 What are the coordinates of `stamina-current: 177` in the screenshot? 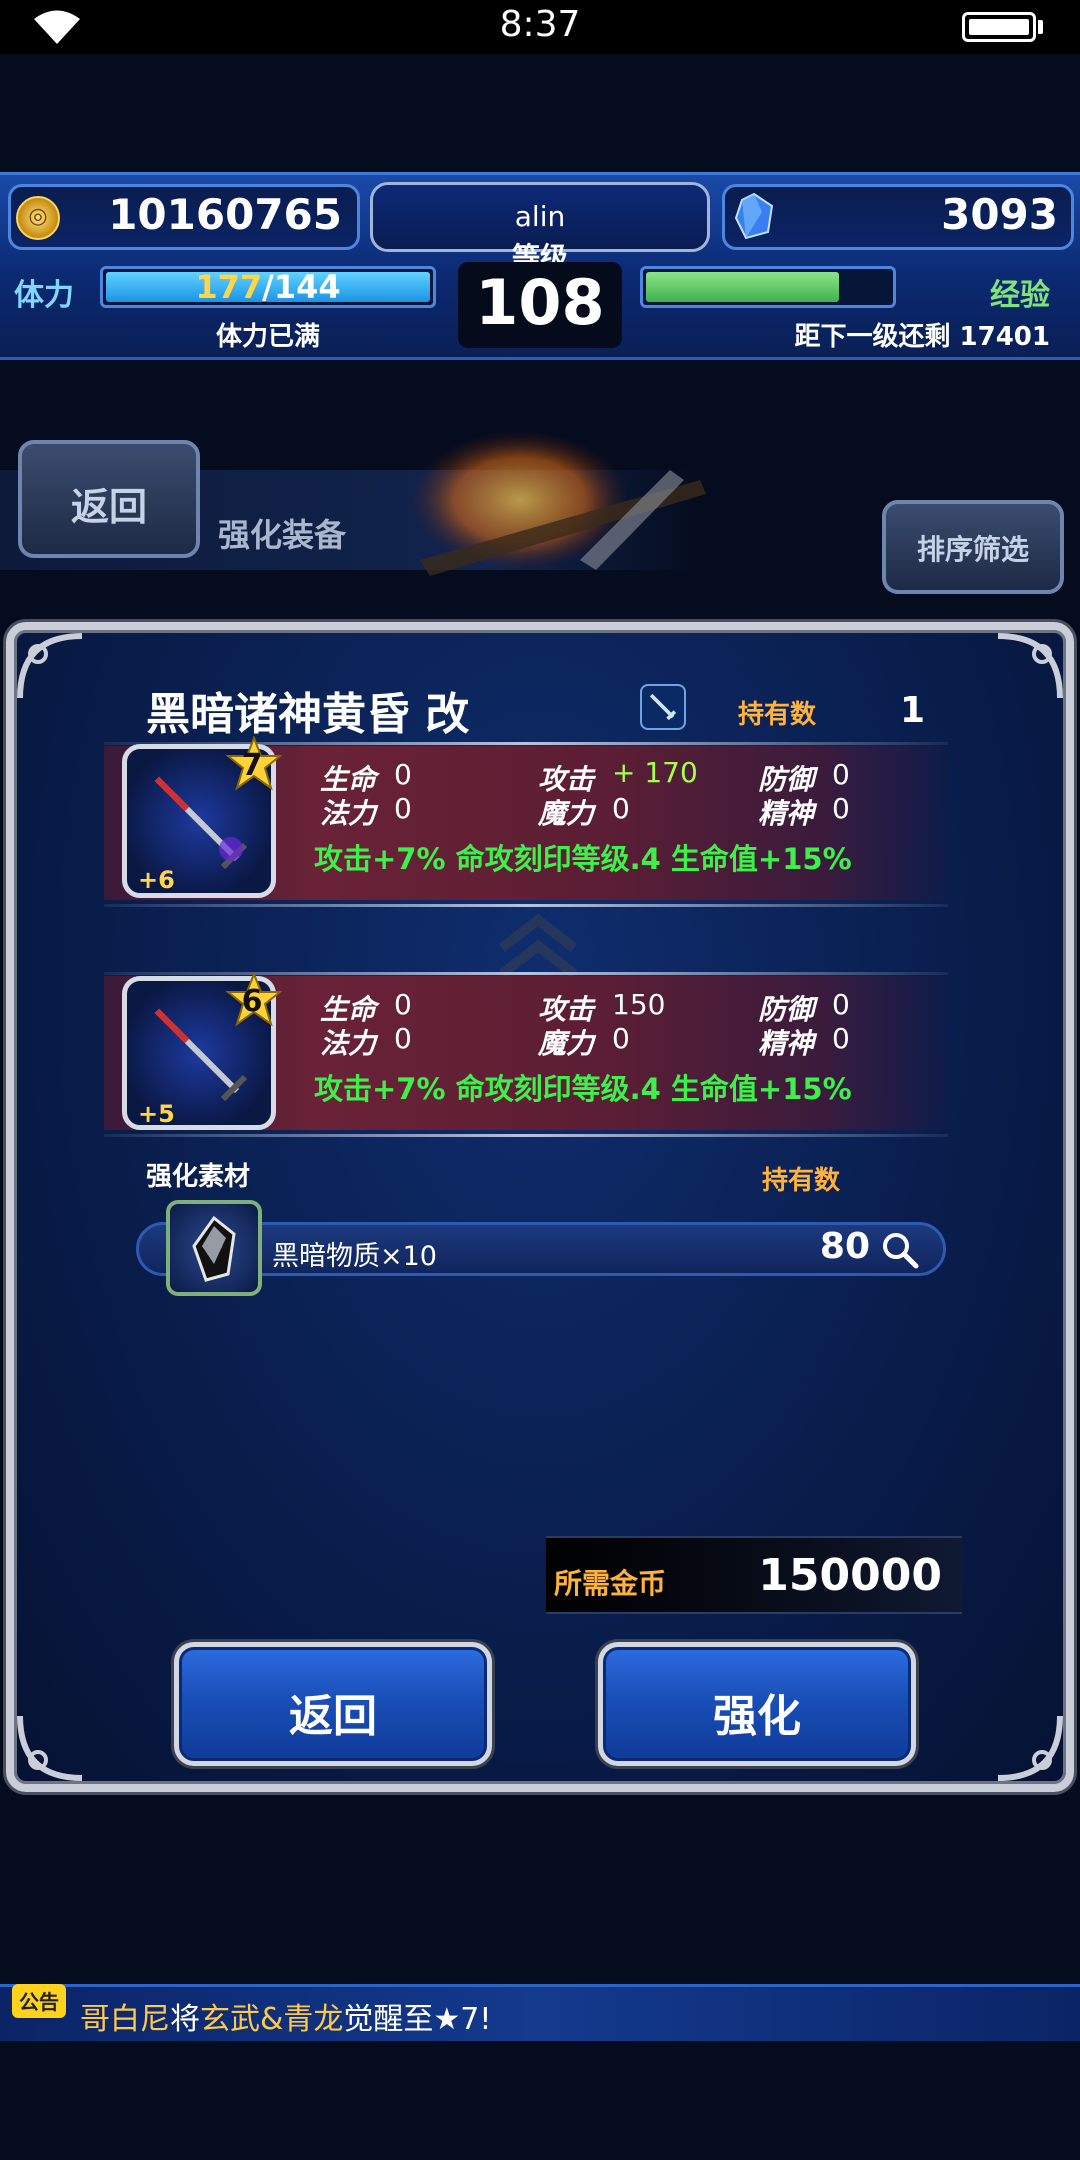 It's located at (229, 287).